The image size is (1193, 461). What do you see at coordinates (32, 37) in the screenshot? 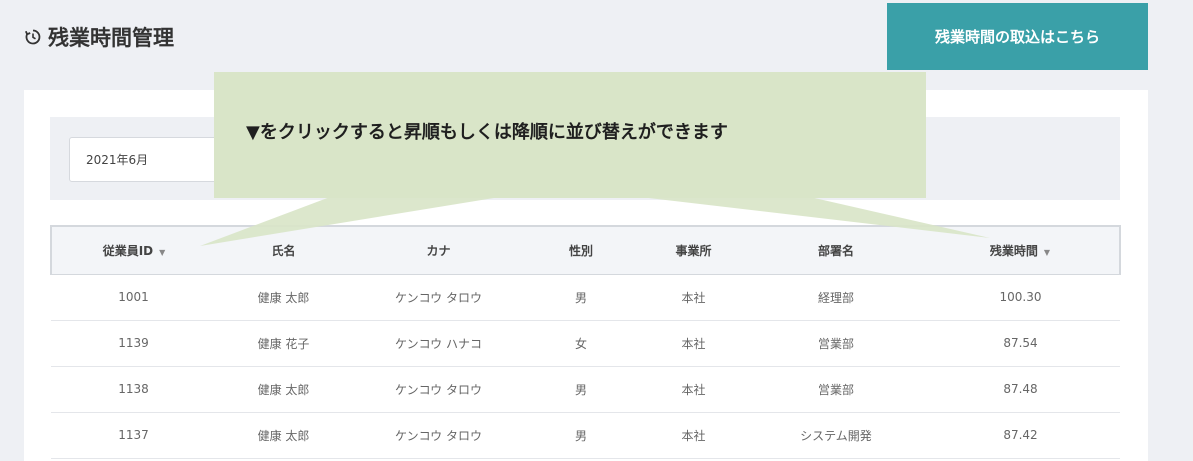
I see `clock-refresh-icon` at bounding box center [32, 37].